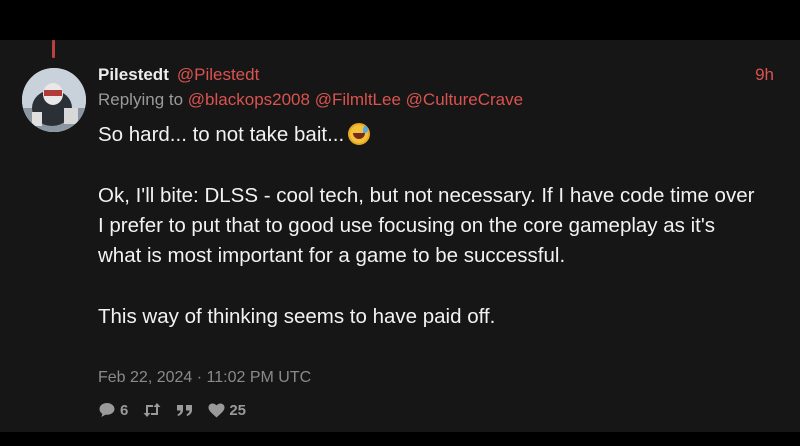 This screenshot has width=800, height=446. I want to click on comment-icon, so click(107, 410).